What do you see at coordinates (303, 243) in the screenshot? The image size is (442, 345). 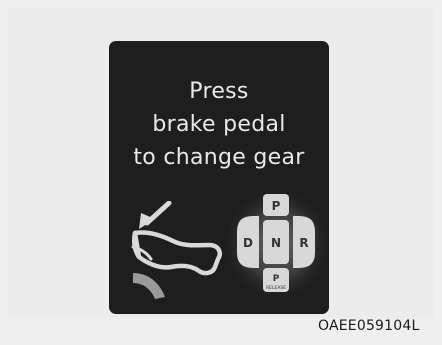 I see `gear-button-r: R` at bounding box center [303, 243].